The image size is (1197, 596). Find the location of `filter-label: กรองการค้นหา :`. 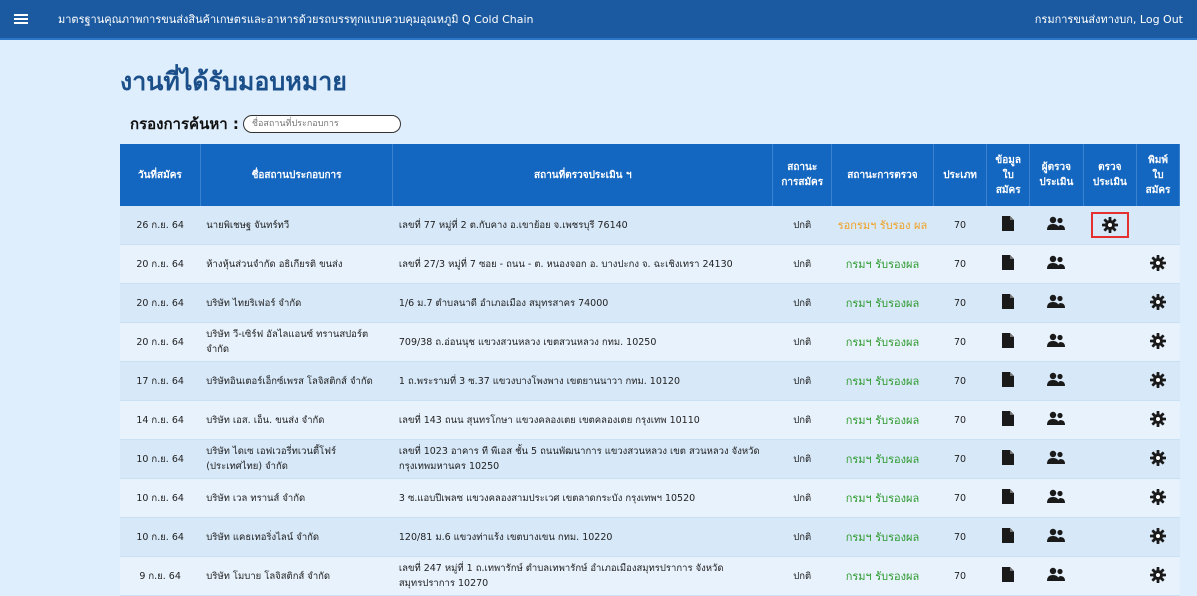

filter-label: กรองการค้นหา : is located at coordinates (184, 124).